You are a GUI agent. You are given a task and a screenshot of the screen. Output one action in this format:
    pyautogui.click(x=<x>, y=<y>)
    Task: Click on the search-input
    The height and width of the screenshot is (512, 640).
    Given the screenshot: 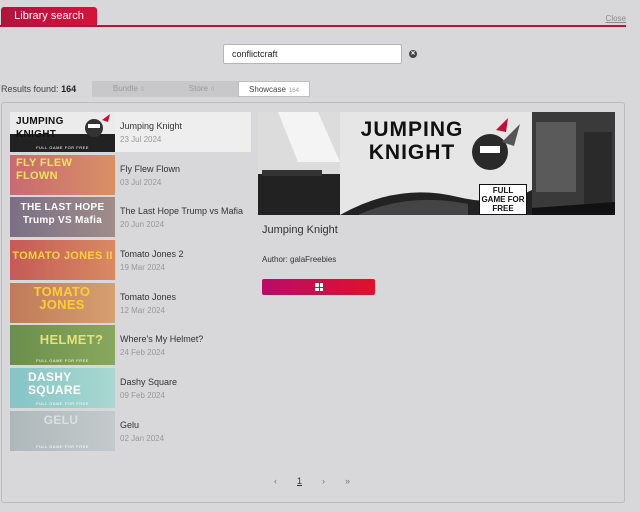 What is the action you would take?
    pyautogui.click(x=312, y=54)
    